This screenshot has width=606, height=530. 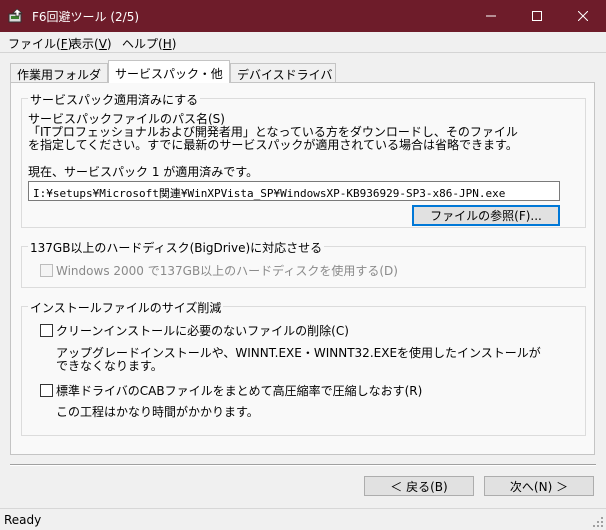 What do you see at coordinates (598, 522) in the screenshot?
I see `resize-grip-icon` at bounding box center [598, 522].